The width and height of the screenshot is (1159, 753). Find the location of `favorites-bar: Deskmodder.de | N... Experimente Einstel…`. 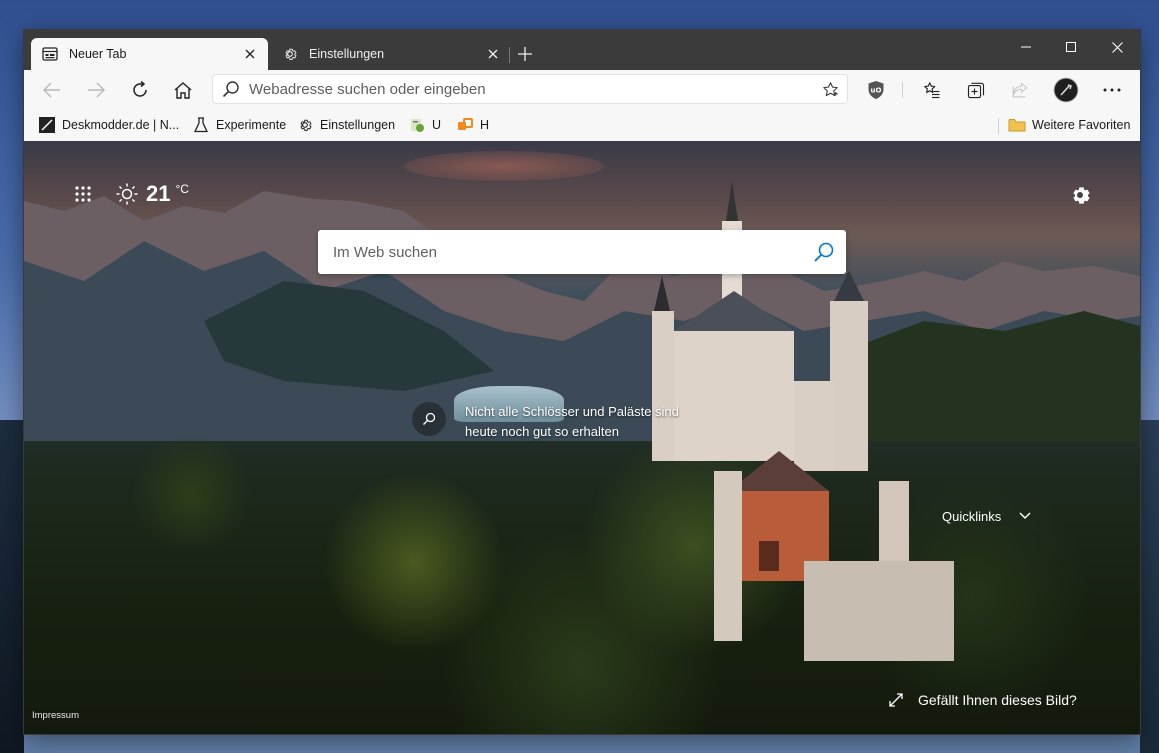

favorites-bar: Deskmodder.de | N... Experimente Einstel… is located at coordinates (582, 126).